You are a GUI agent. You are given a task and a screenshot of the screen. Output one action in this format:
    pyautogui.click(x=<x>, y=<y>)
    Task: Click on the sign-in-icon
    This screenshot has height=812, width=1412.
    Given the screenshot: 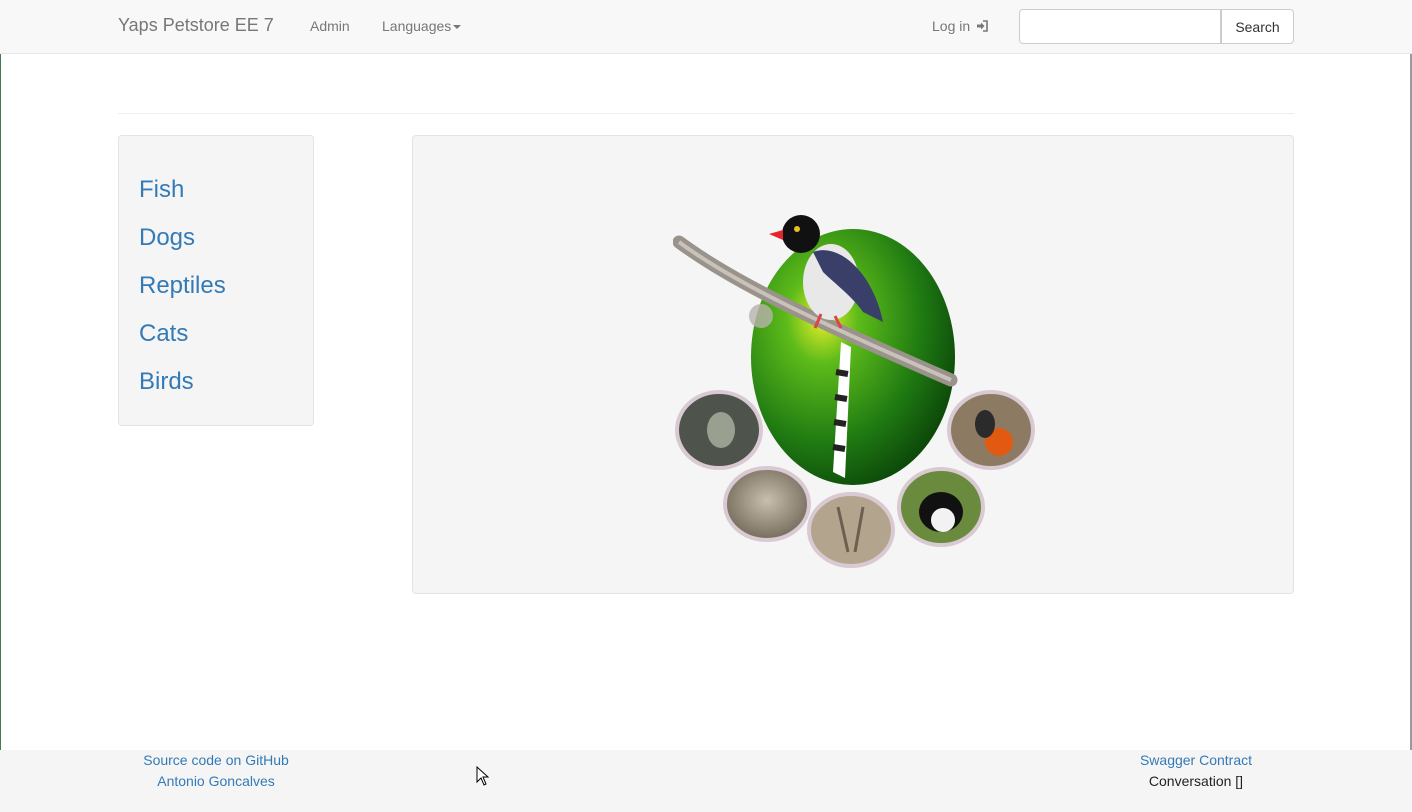 What is the action you would take?
    pyautogui.click(x=982, y=26)
    